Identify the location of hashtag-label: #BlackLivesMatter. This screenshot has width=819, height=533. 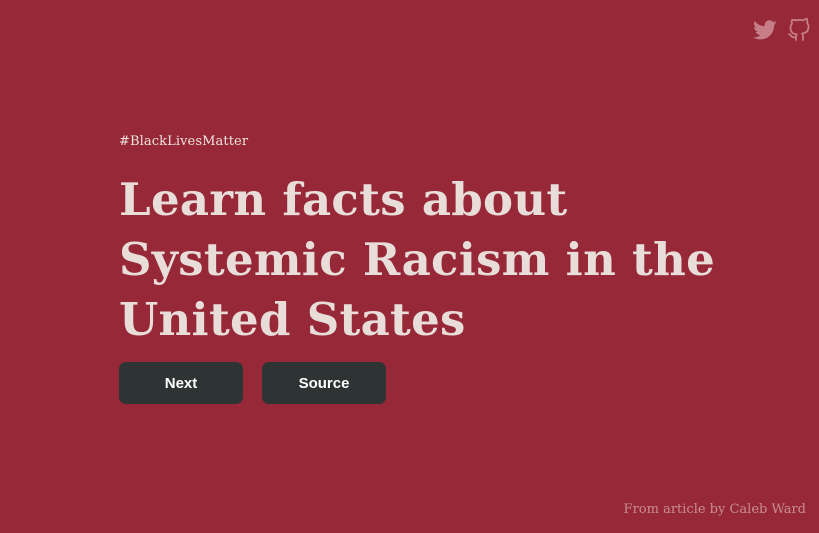
(184, 141).